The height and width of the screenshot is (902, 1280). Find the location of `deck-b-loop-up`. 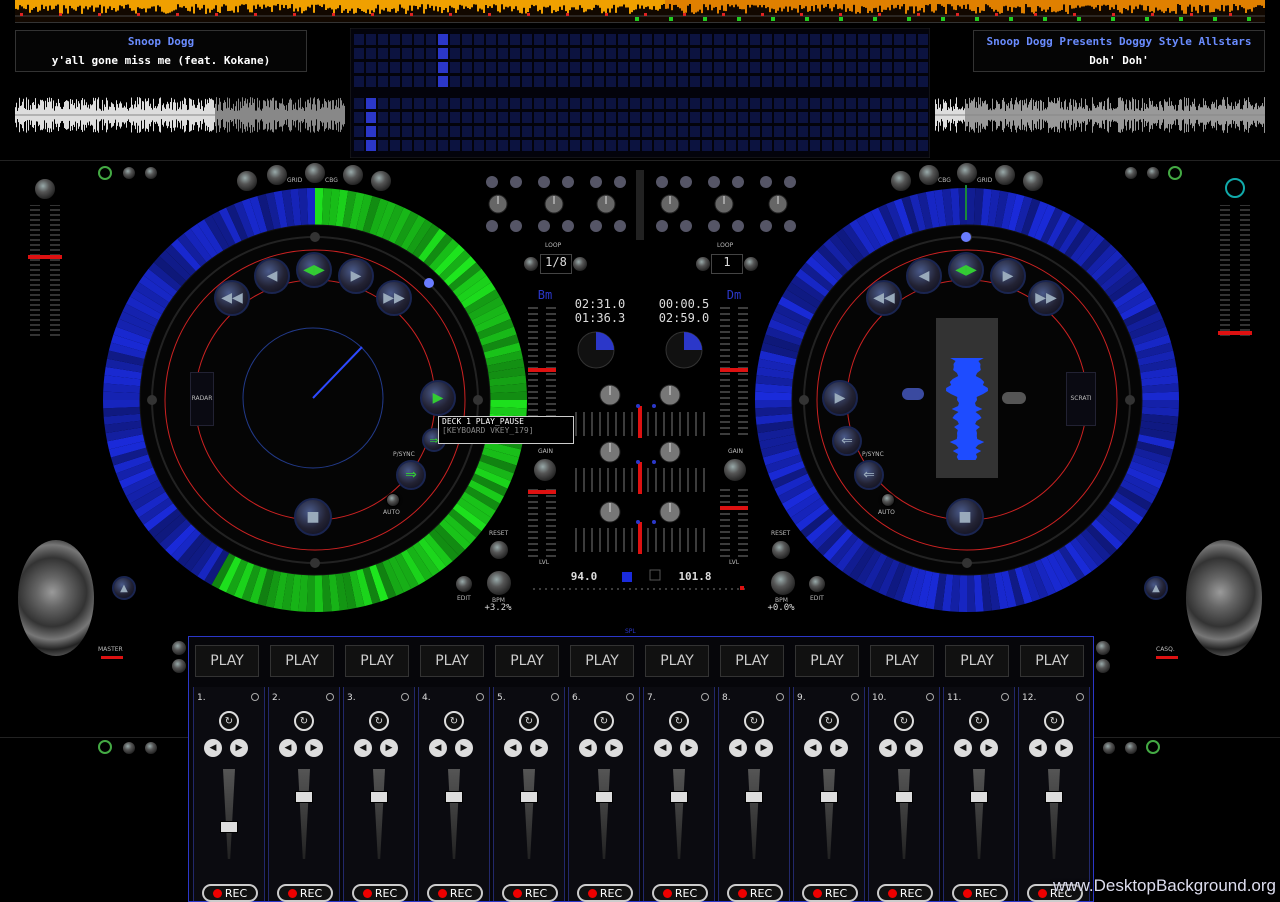

deck-b-loop-up is located at coordinates (751, 264).